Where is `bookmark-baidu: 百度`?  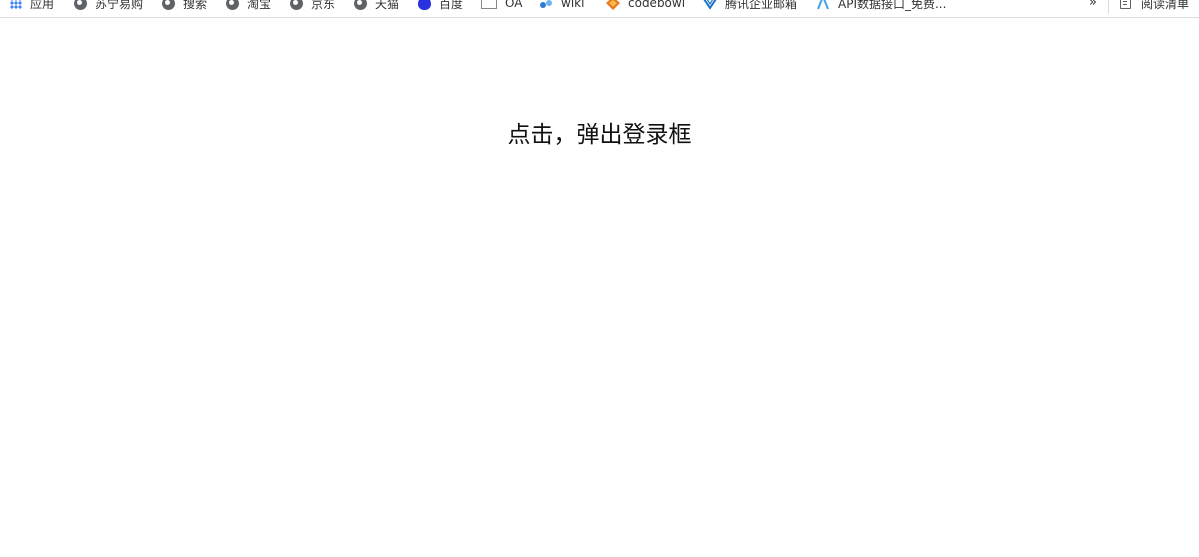
bookmark-baidu: 百度 is located at coordinates (440, 6).